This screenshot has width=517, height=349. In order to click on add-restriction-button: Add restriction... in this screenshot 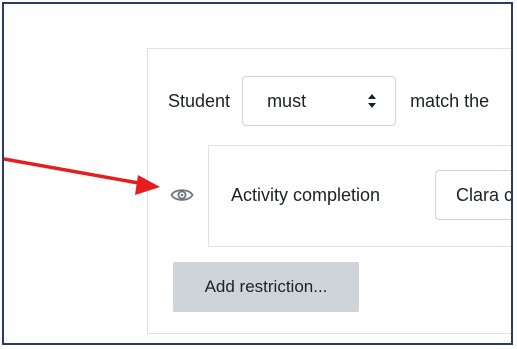, I will do `click(266, 287)`.